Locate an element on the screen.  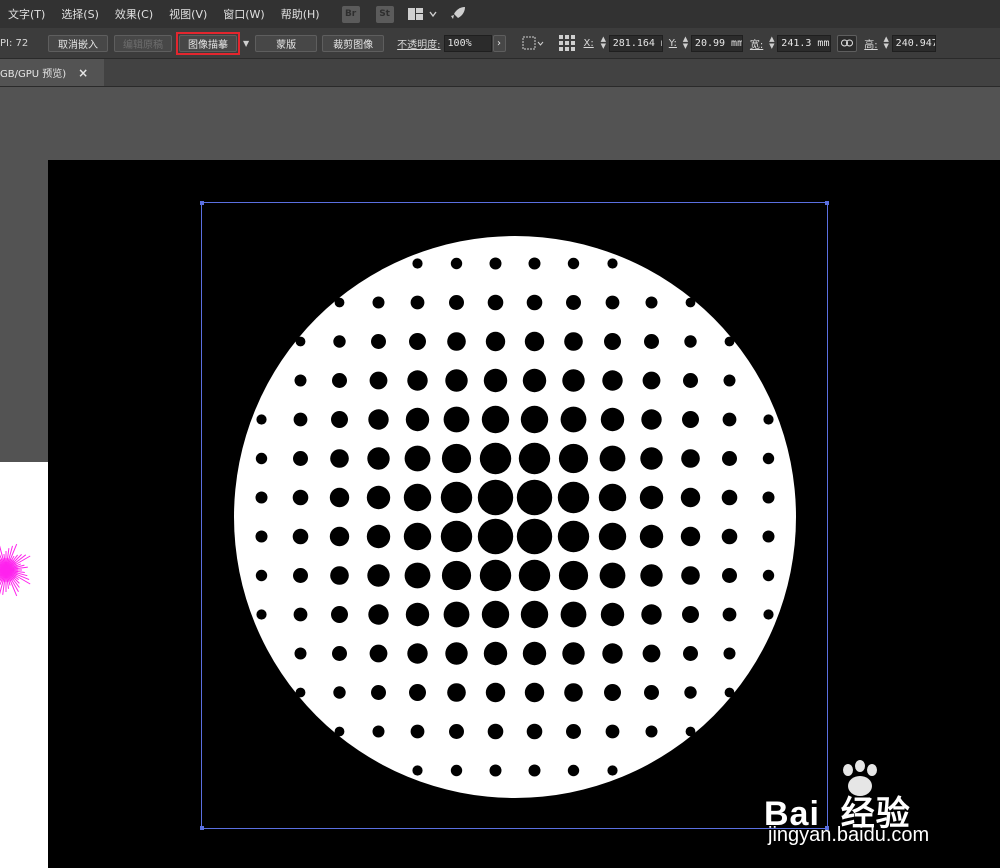
chevron-down-icon: ▼ is located at coordinates (246, 43).